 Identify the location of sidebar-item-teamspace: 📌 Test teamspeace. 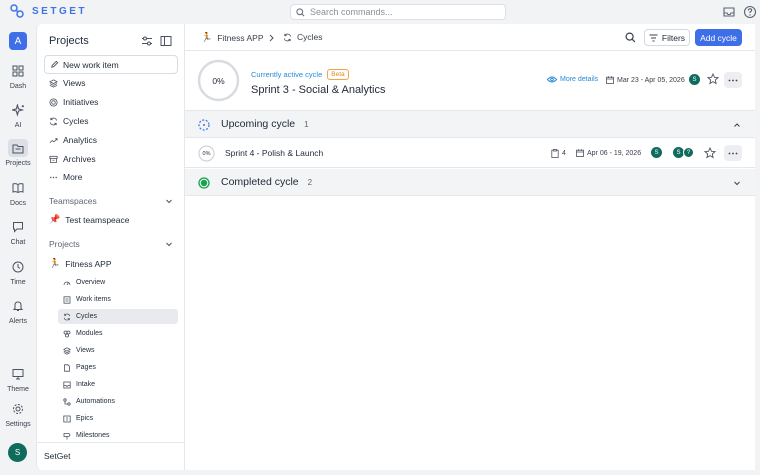
(89, 219).